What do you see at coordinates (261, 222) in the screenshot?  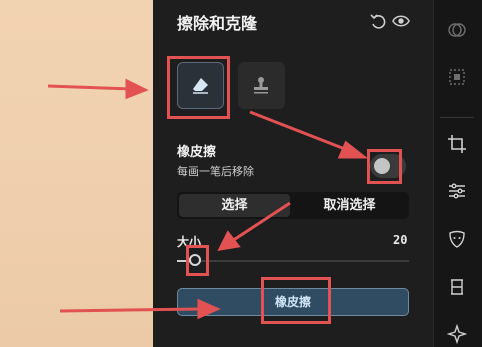 I see `arrow-to-slider` at bounding box center [261, 222].